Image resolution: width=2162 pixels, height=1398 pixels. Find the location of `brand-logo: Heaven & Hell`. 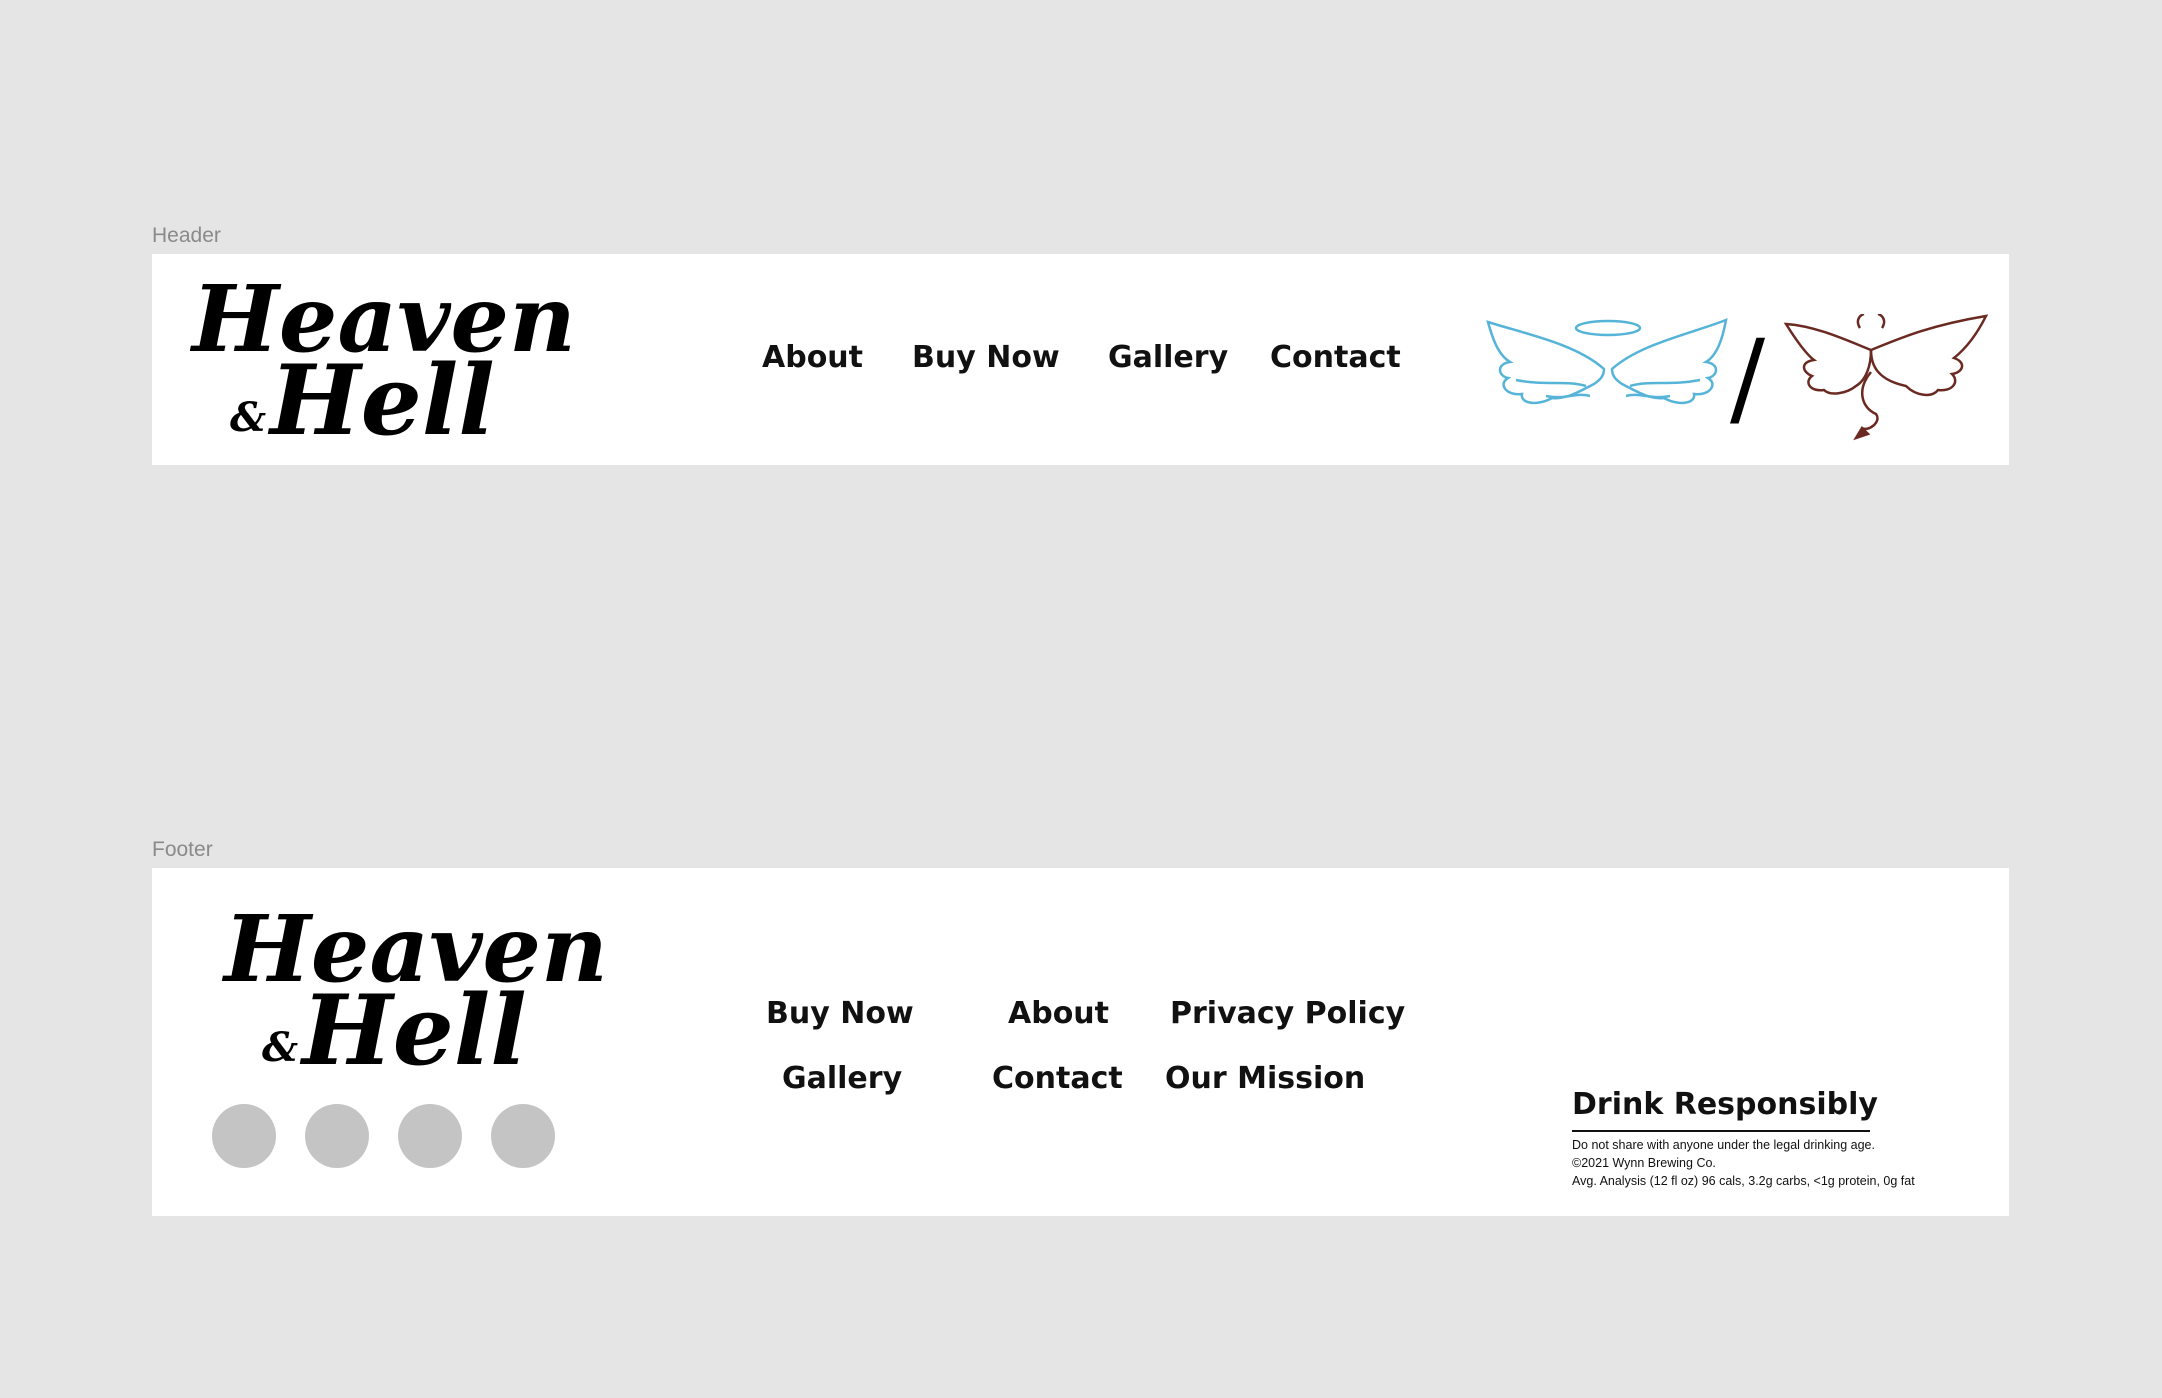

brand-logo: Heaven & Hell is located at coordinates (382, 361).